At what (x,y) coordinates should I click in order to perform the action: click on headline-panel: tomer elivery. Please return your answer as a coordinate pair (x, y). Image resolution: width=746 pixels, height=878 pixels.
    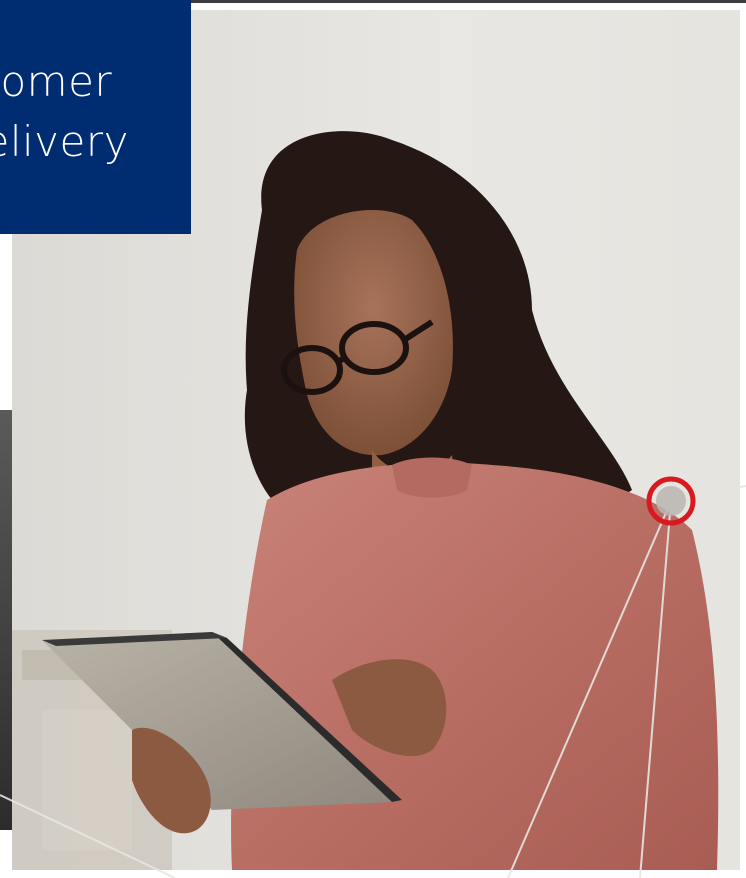
    Looking at the image, I should click on (95, 117).